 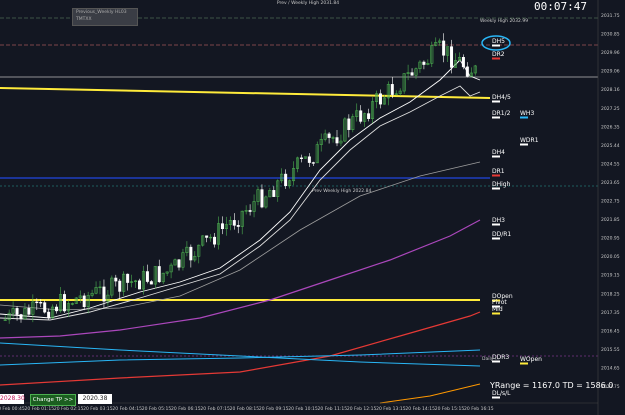 What do you see at coordinates (95, 399) in the screenshot?
I see `tp-value-field: 2020.38` at bounding box center [95, 399].